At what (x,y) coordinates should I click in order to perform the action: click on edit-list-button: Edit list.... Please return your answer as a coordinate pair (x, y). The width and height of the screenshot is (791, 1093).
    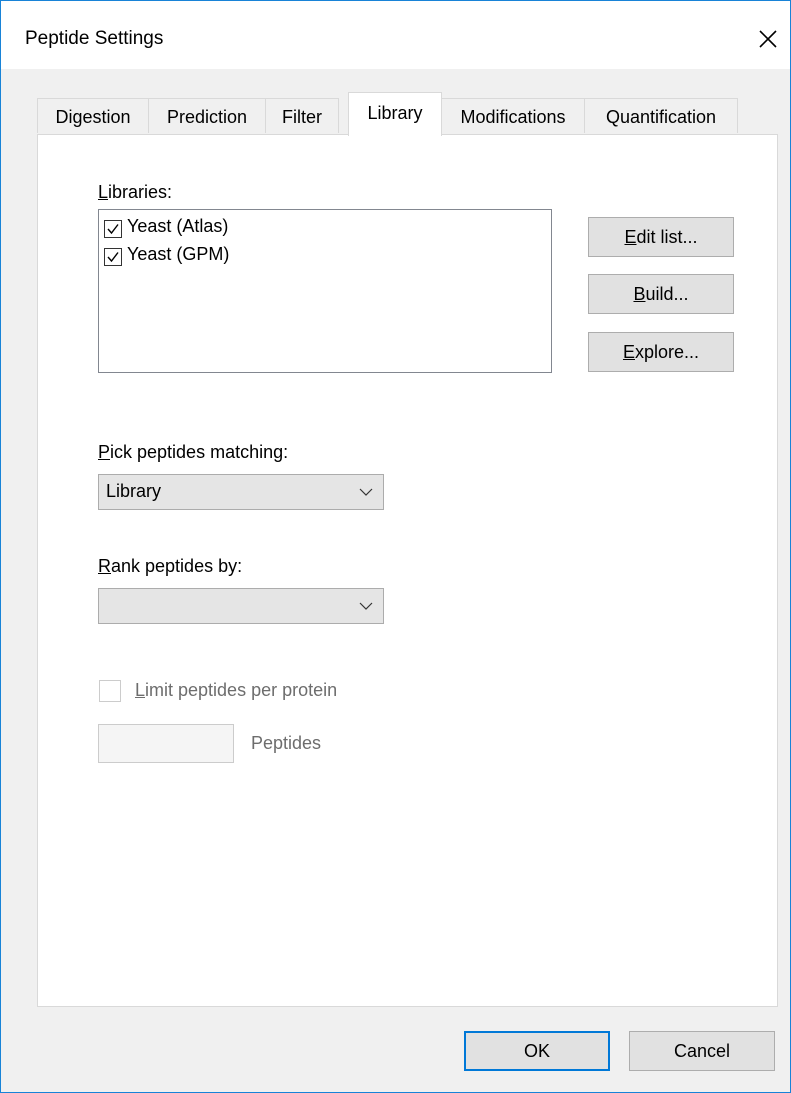
    Looking at the image, I should click on (661, 237).